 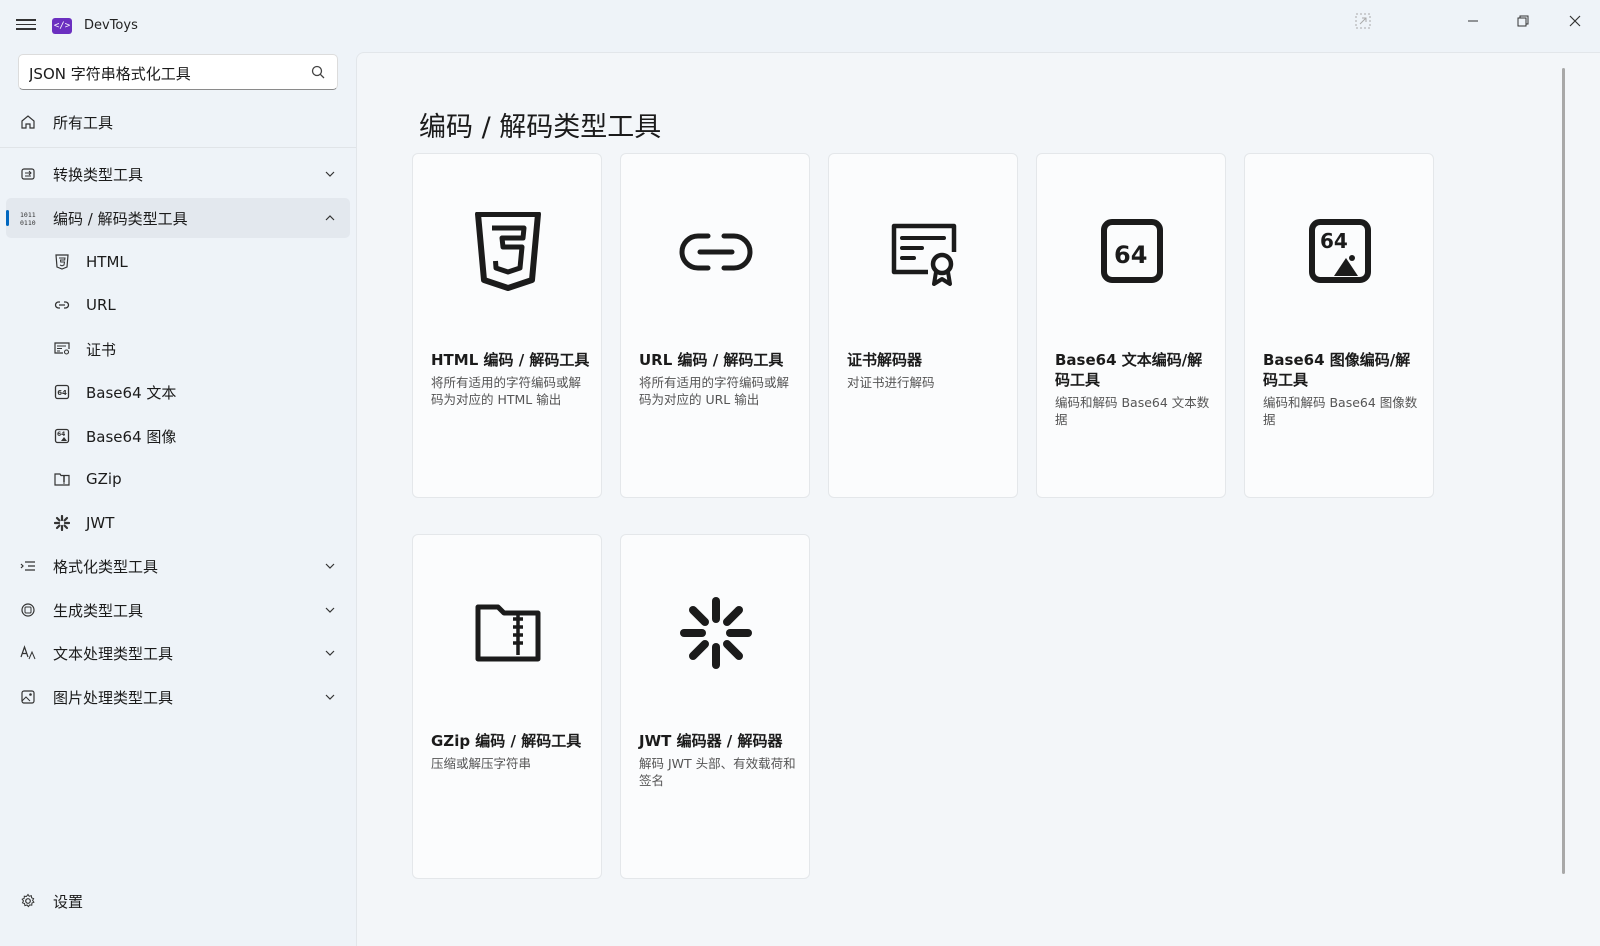 I want to click on sidebar-item-label: 生成类型工具, so click(x=98, y=610).